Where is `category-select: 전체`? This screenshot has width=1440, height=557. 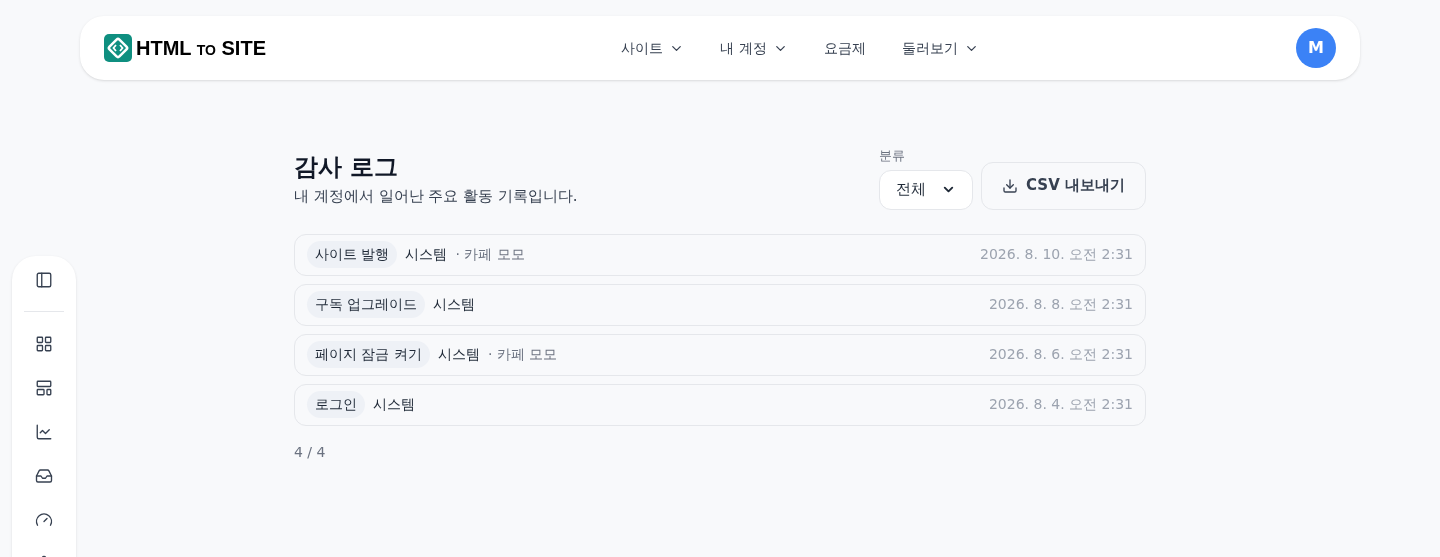
category-select: 전체 is located at coordinates (926, 189).